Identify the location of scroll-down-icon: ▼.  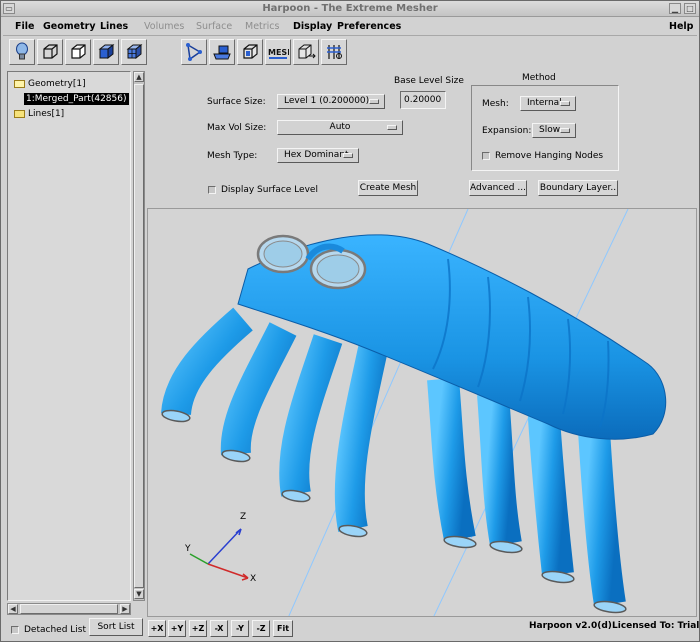
(139, 594).